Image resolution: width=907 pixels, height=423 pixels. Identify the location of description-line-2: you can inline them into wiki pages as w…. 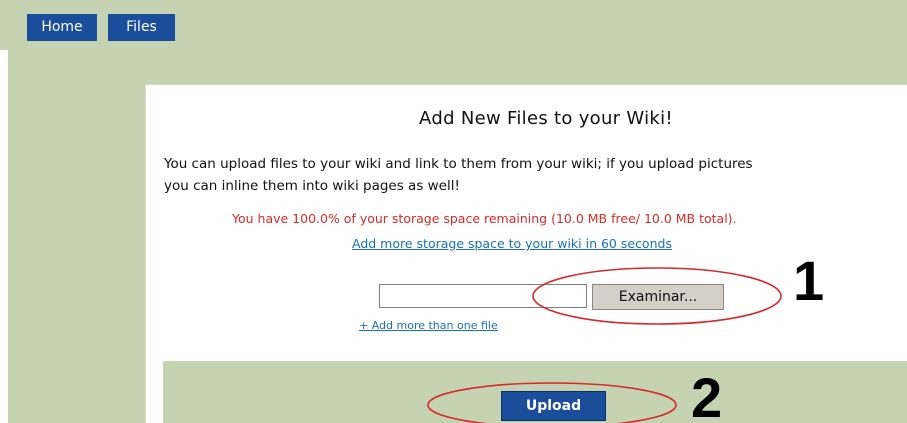
(312, 186).